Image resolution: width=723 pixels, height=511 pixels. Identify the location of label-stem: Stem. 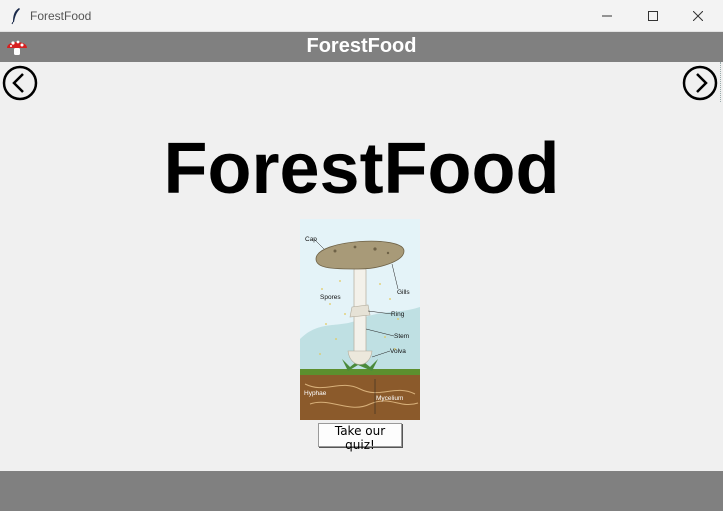
(401, 336).